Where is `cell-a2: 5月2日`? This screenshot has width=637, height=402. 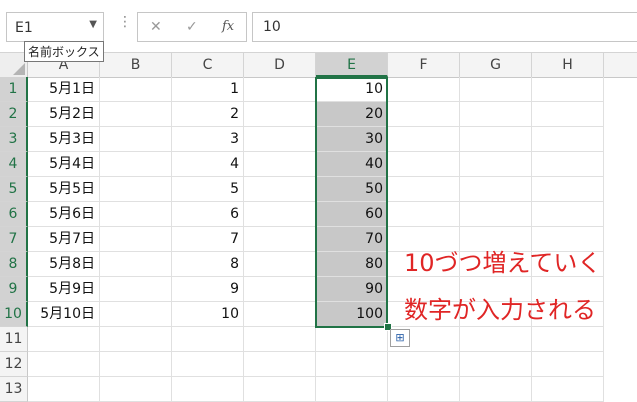
cell-a2: 5月2日 is located at coordinates (64, 114).